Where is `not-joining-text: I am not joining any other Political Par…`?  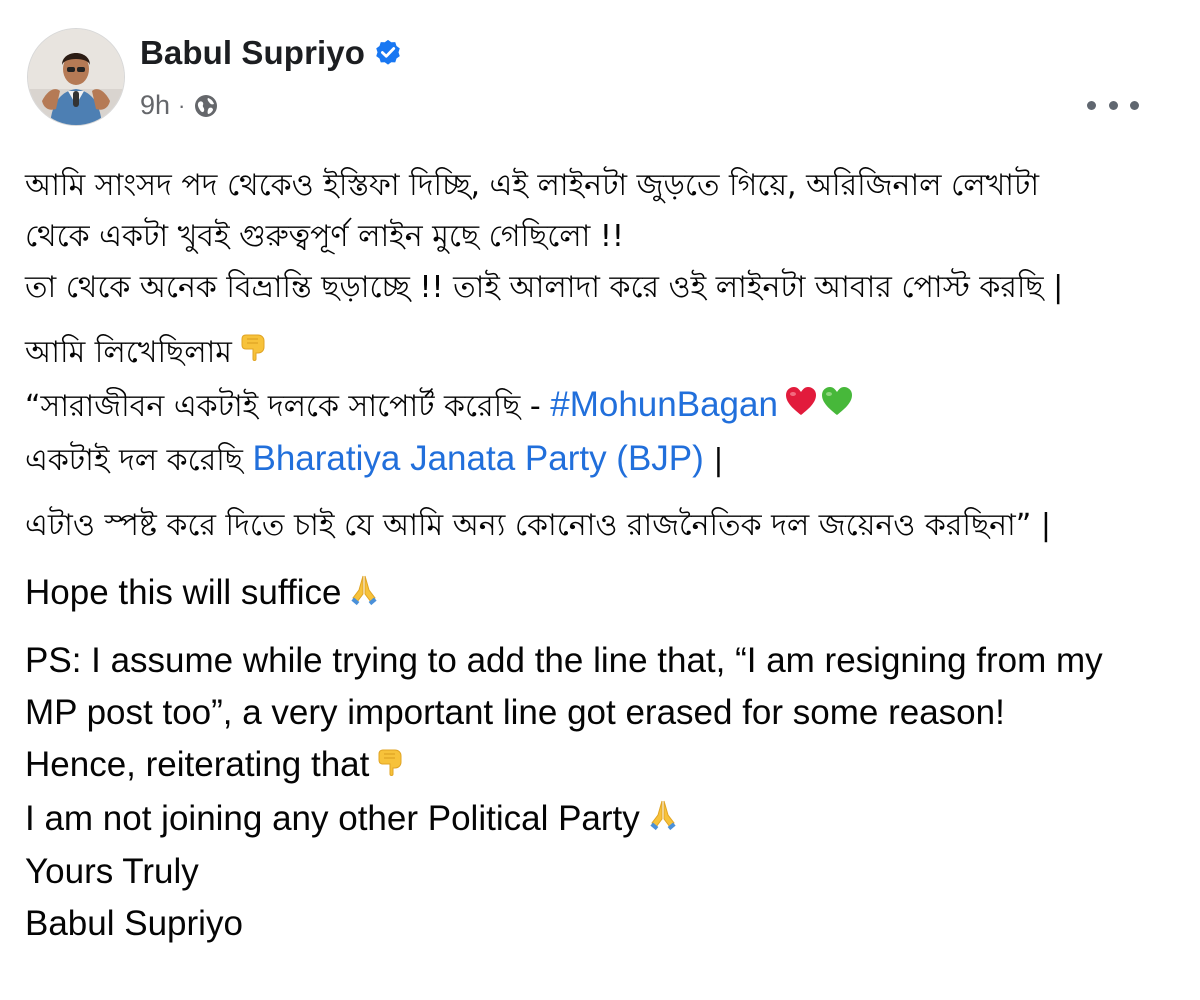
not-joining-text: I am not joining any other Political Par… is located at coordinates (332, 818).